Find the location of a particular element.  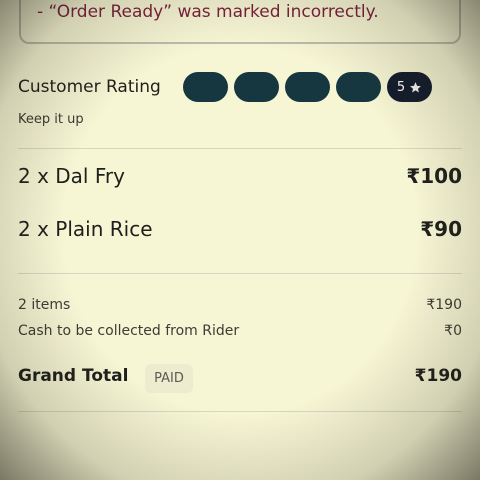

grand-total-value: ₹190 is located at coordinates (438, 376).